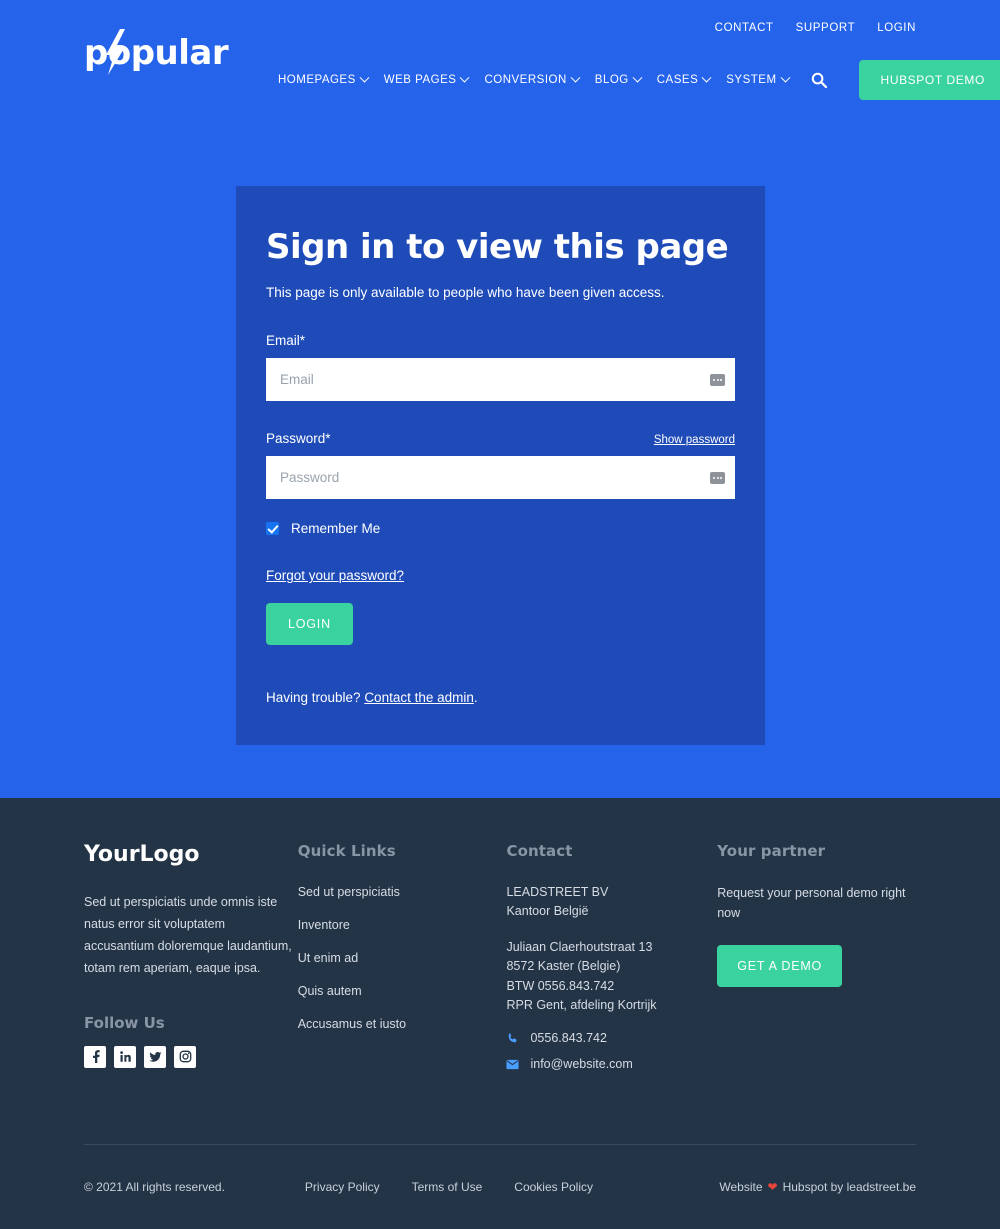 The image size is (1000, 1229). I want to click on credit-text: Website ❤ Hubspot by leadstreet.be, so click(817, 1187).